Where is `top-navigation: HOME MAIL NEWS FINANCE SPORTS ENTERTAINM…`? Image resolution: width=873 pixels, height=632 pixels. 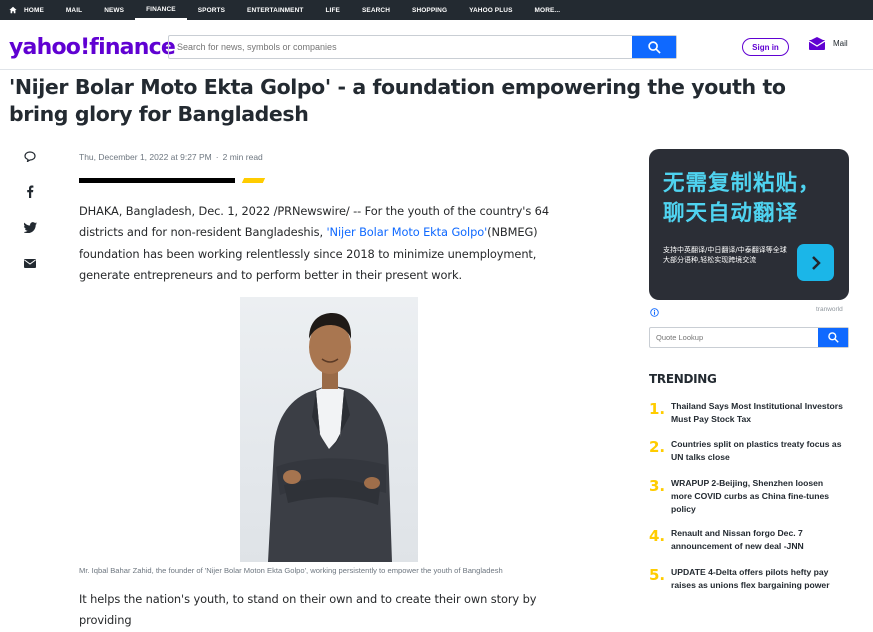
top-navigation: HOME MAIL NEWS FINANCE SPORTS ENTERTAINM… is located at coordinates (436, 10).